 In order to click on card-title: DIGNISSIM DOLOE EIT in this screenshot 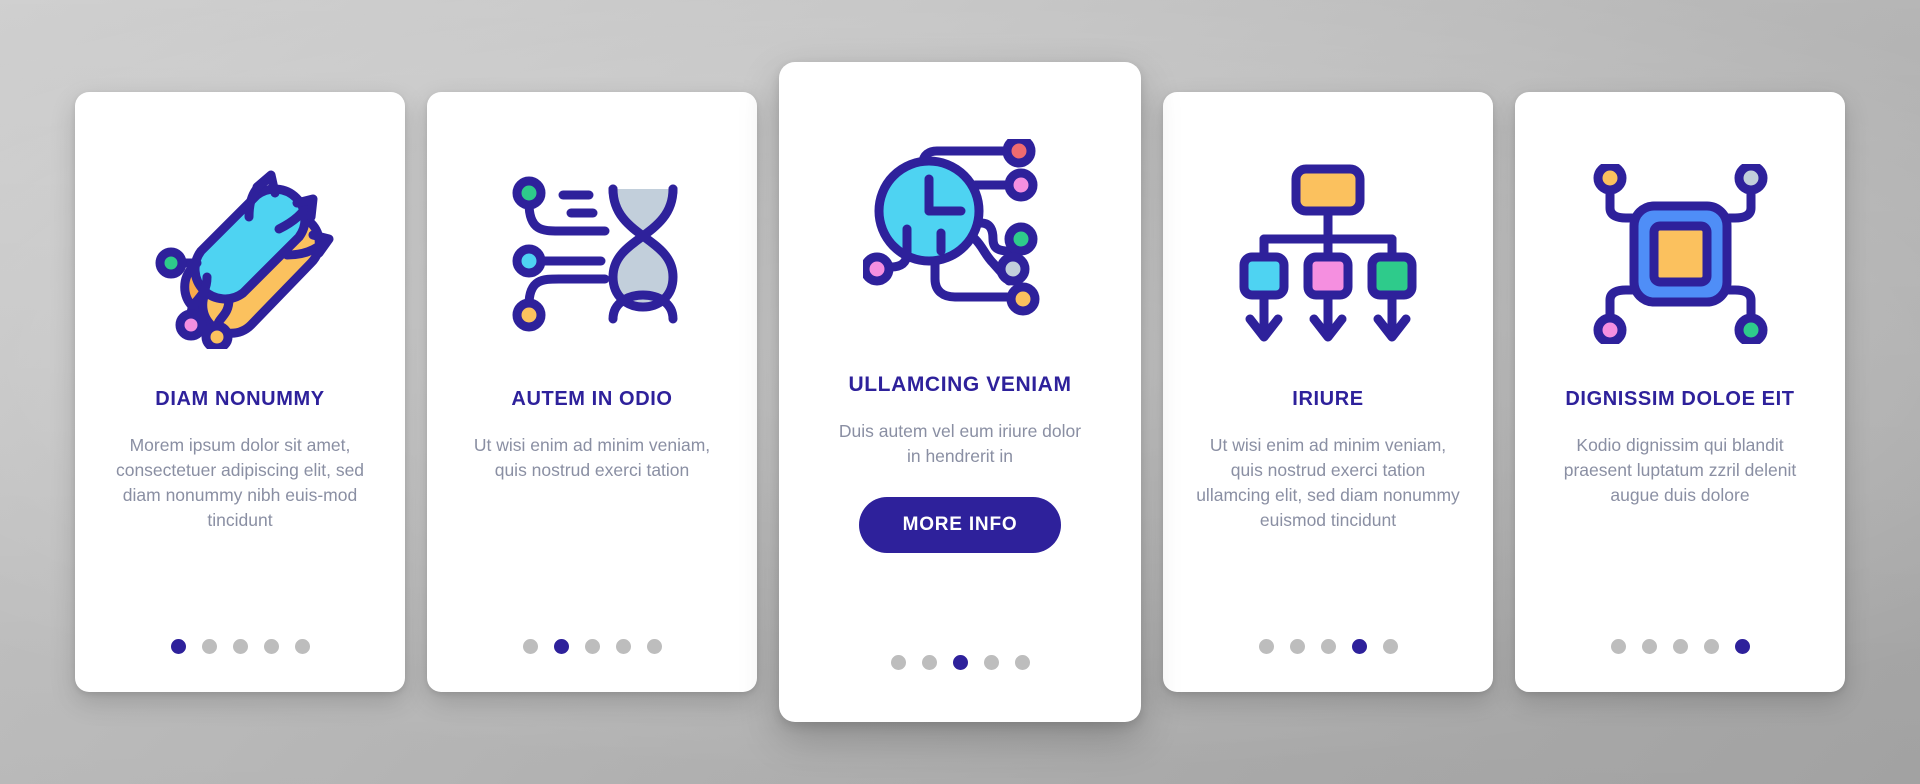, I will do `click(1680, 399)`.